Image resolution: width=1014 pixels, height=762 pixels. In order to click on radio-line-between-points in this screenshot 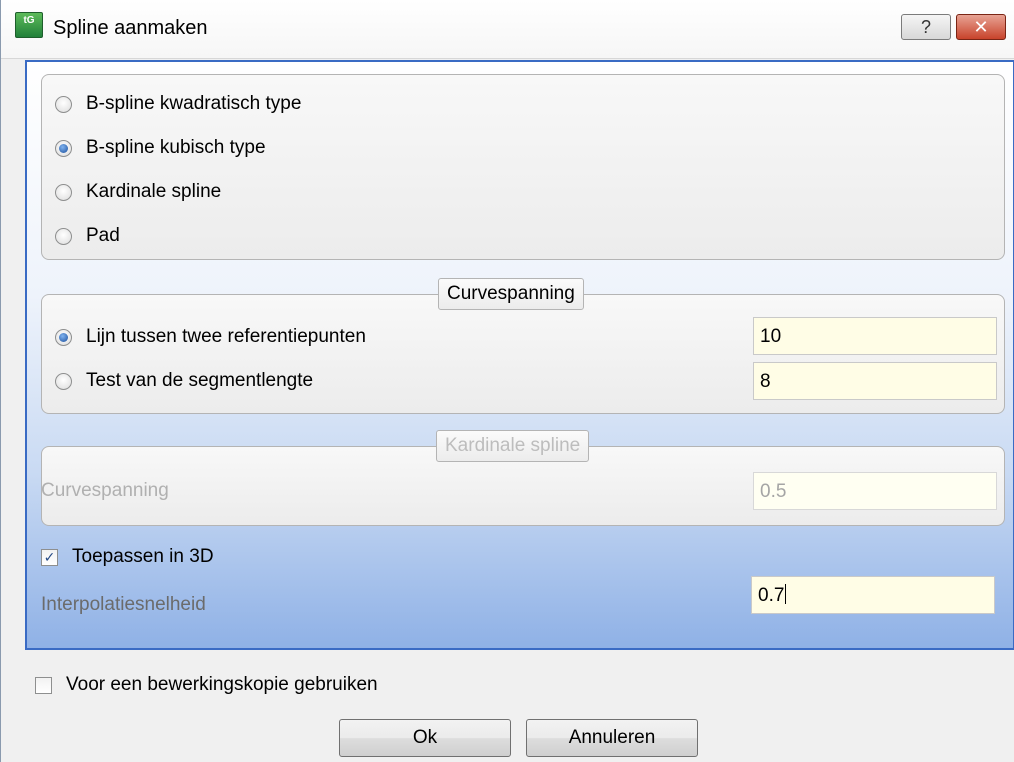, I will do `click(63, 337)`.